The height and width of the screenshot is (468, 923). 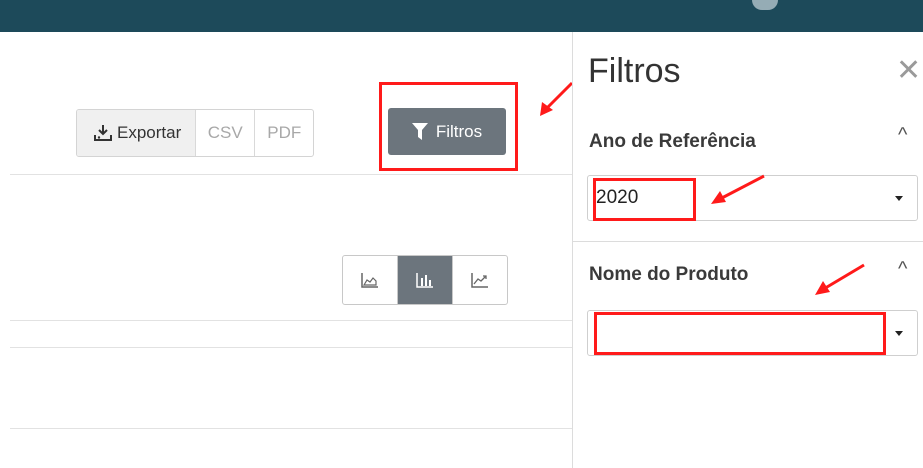 What do you see at coordinates (448, 126) in the screenshot?
I see `annotation-box-filtros` at bounding box center [448, 126].